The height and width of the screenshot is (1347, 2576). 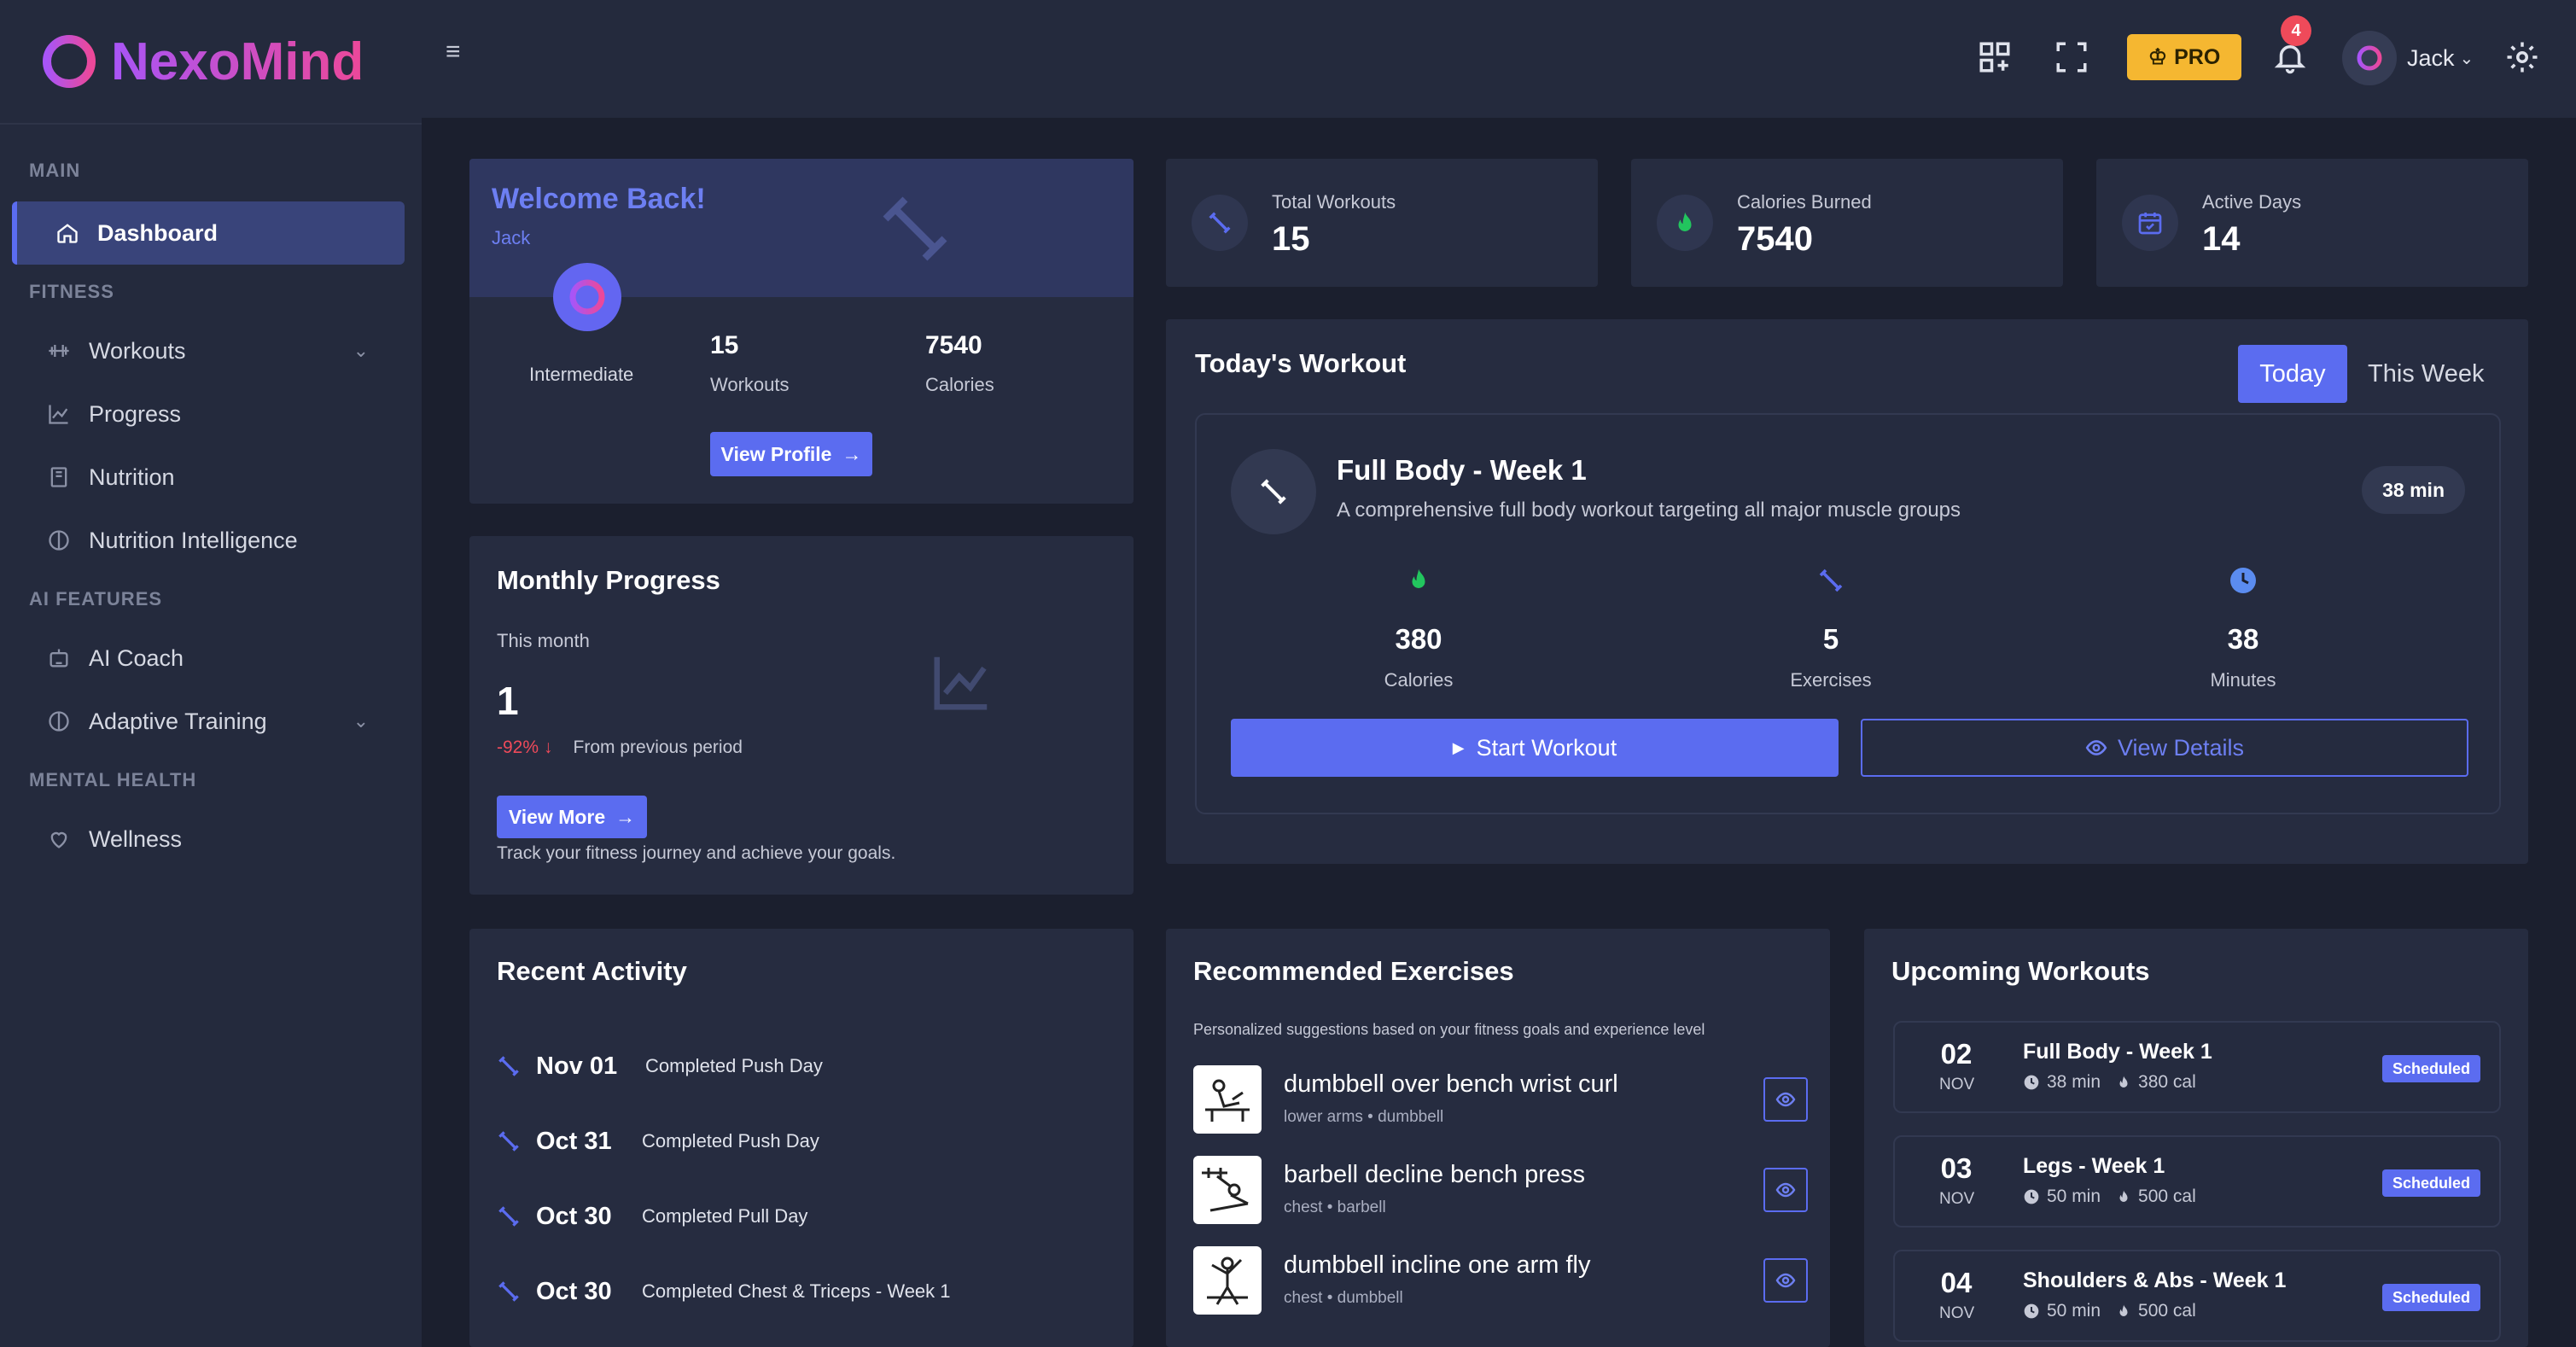 What do you see at coordinates (2150, 223) in the screenshot?
I see `calendar-icon` at bounding box center [2150, 223].